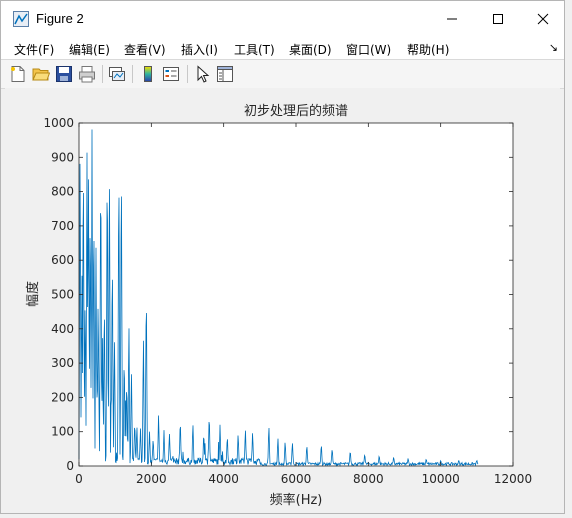 The width and height of the screenshot is (572, 518). I want to click on print-icon, so click(87, 74).